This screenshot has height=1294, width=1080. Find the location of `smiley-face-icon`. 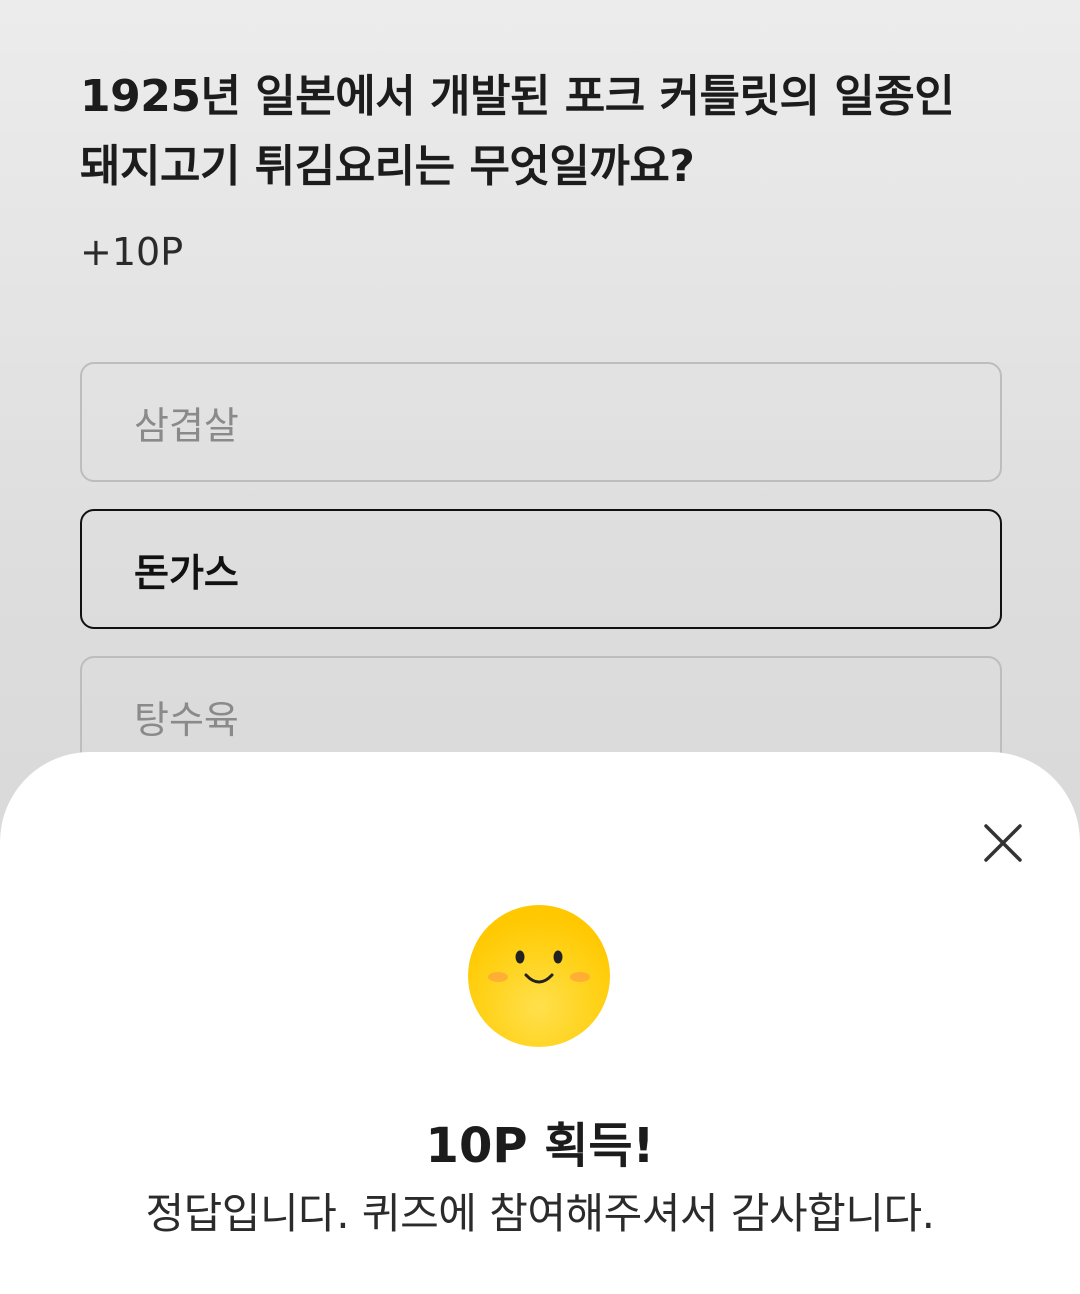

smiley-face-icon is located at coordinates (539, 978).